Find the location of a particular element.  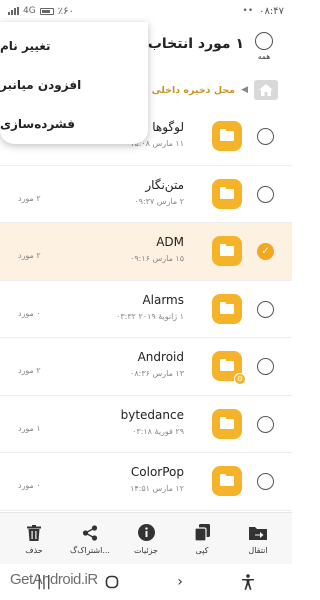

action-bar: حذف اشتراک‌گ... جزئیات کپی انتقال is located at coordinates (146, 538).